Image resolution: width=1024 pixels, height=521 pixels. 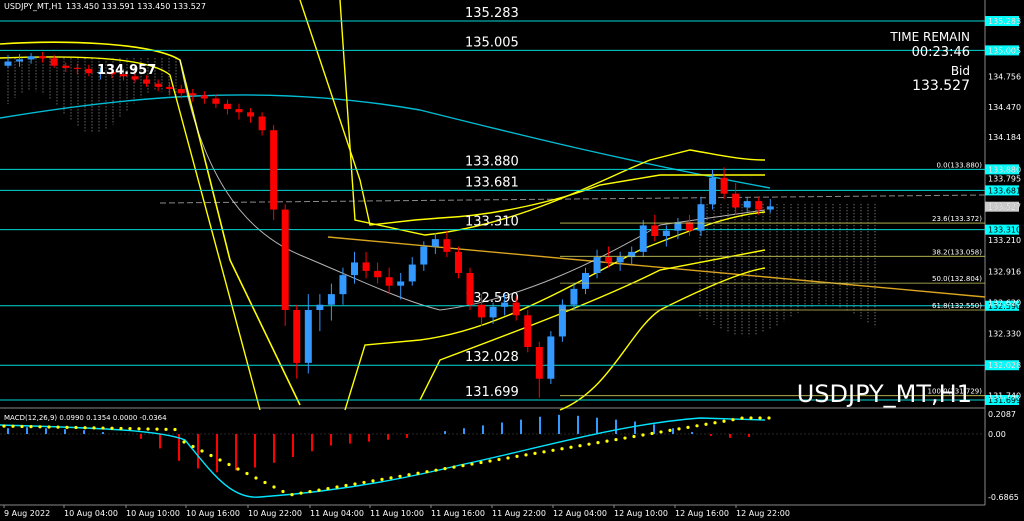 I want to click on time-tick: 9 Aug 2022, so click(x=27, y=513).